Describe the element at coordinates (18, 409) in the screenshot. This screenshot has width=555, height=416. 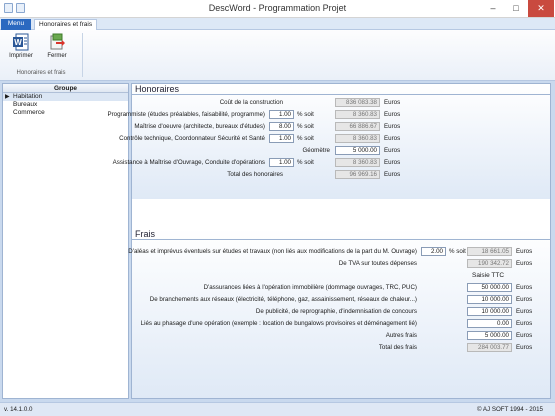
I see `version-label: v. 14.1.0.0` at that location.